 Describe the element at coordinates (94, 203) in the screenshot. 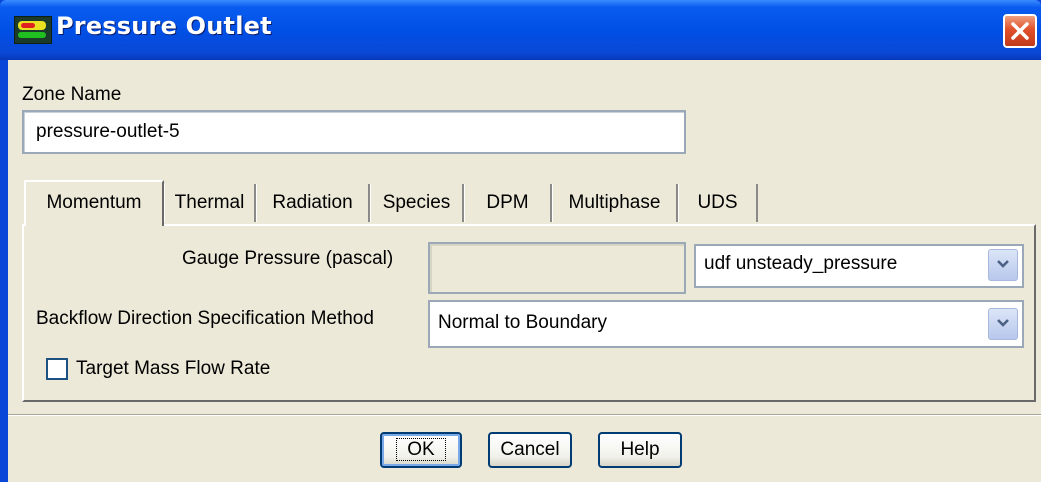

I see `tab-momentum: Momentum` at that location.